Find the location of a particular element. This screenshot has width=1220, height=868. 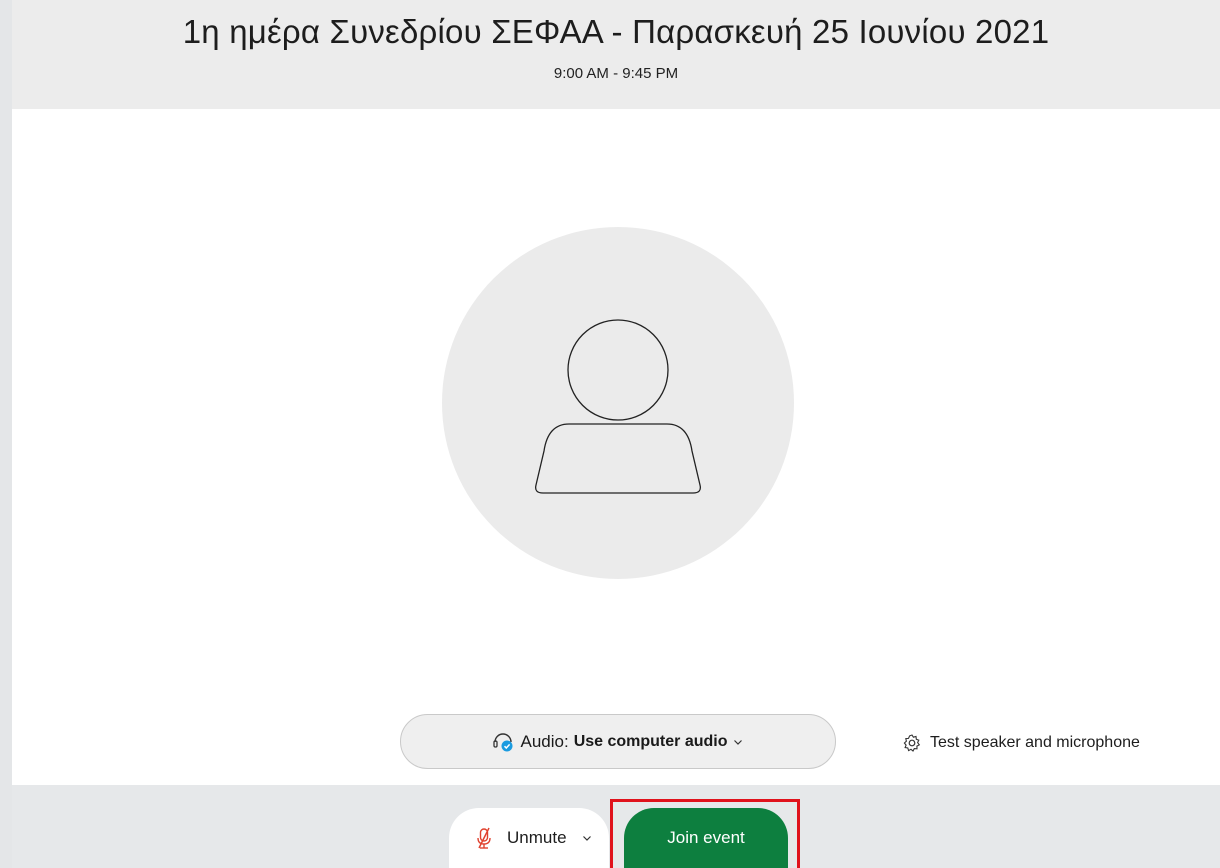

left-edge-strip is located at coordinates (6, 434).